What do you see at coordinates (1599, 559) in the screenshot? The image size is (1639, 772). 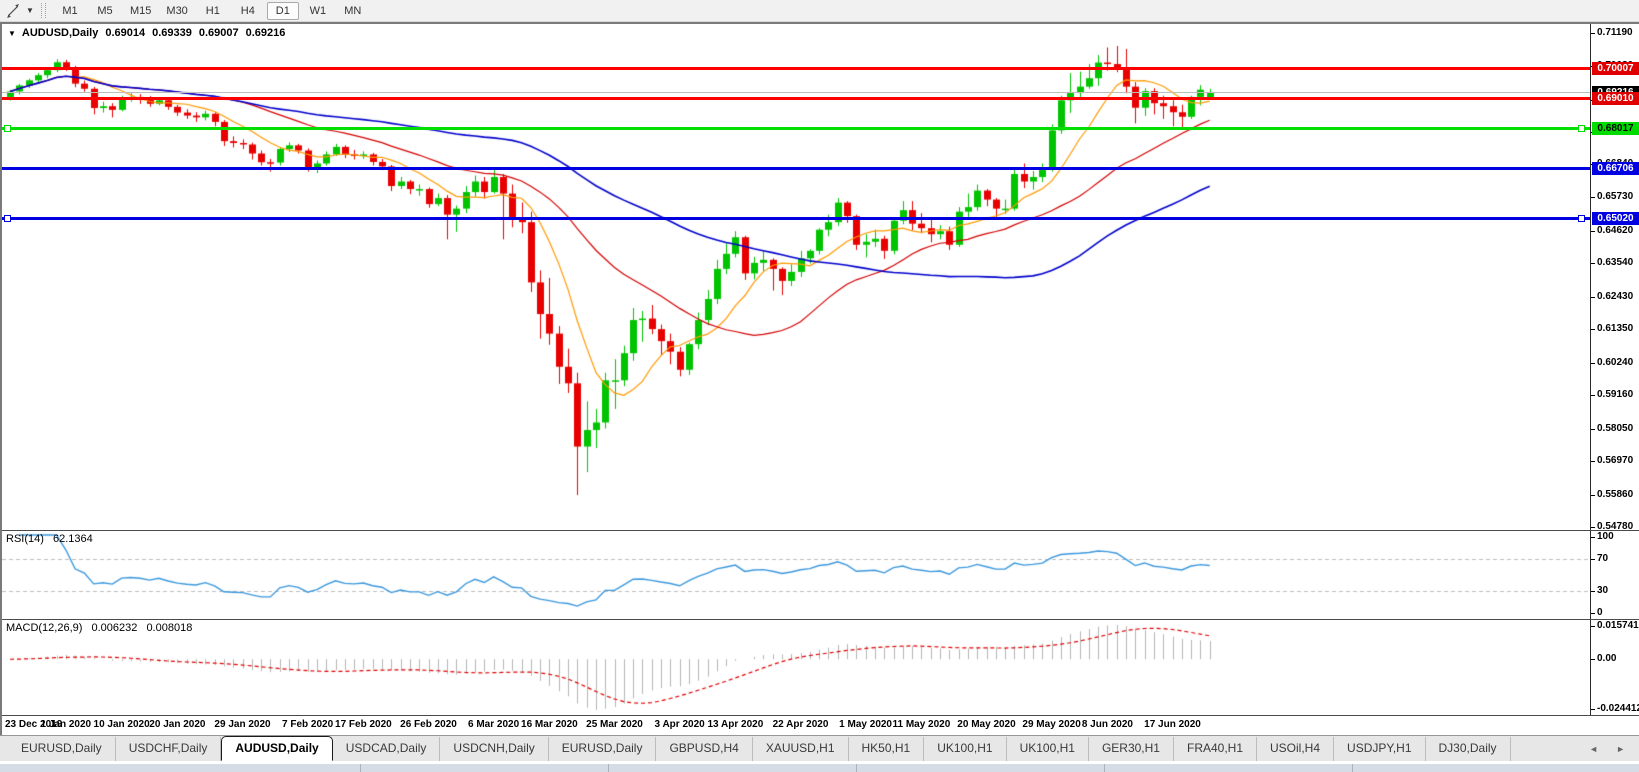 I see `rsi-tick: 70` at bounding box center [1599, 559].